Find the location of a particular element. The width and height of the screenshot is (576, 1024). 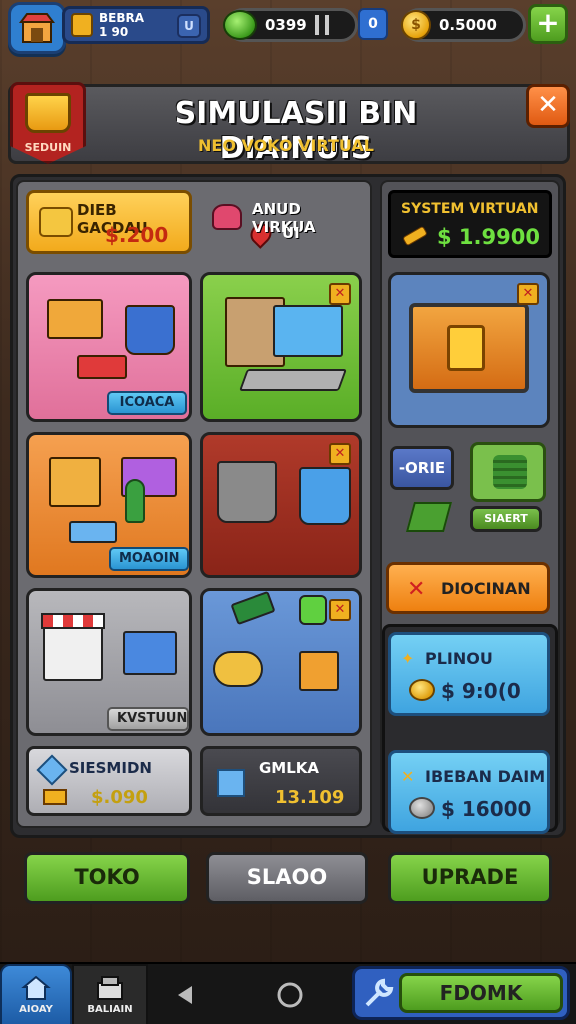

stat-left-label: SIESMIDN is located at coordinates (110, 768).